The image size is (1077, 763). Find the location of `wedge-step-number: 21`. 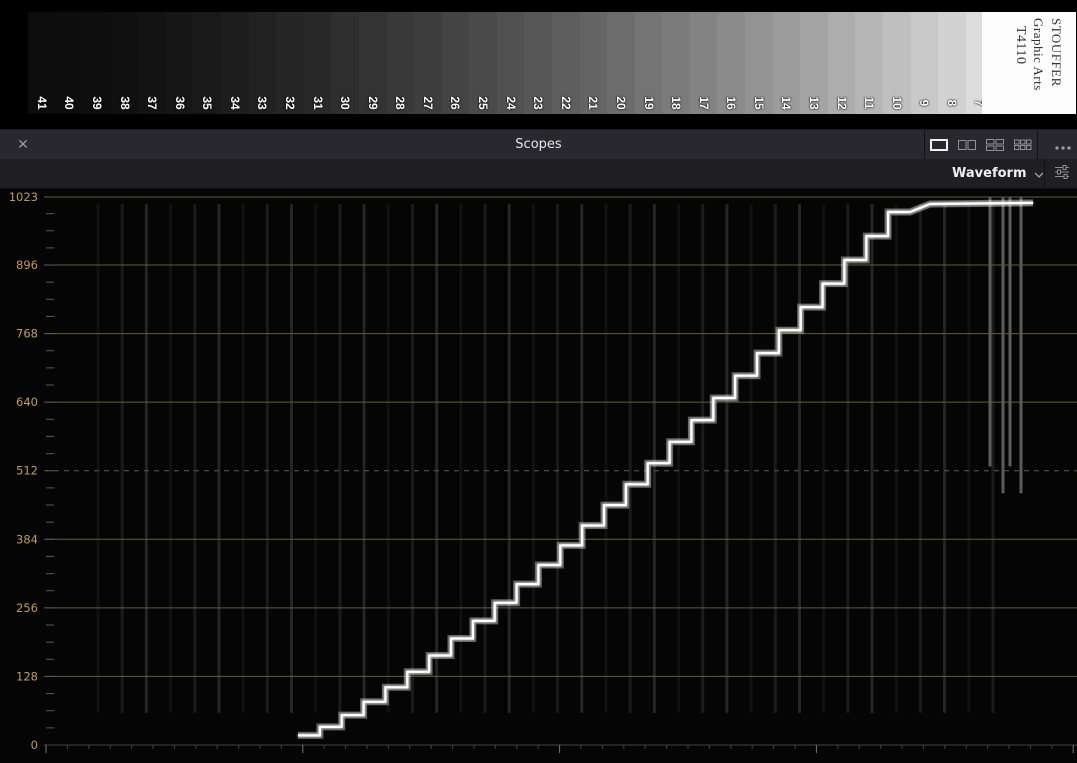

wedge-step-number: 21 is located at coordinates (593, 103).